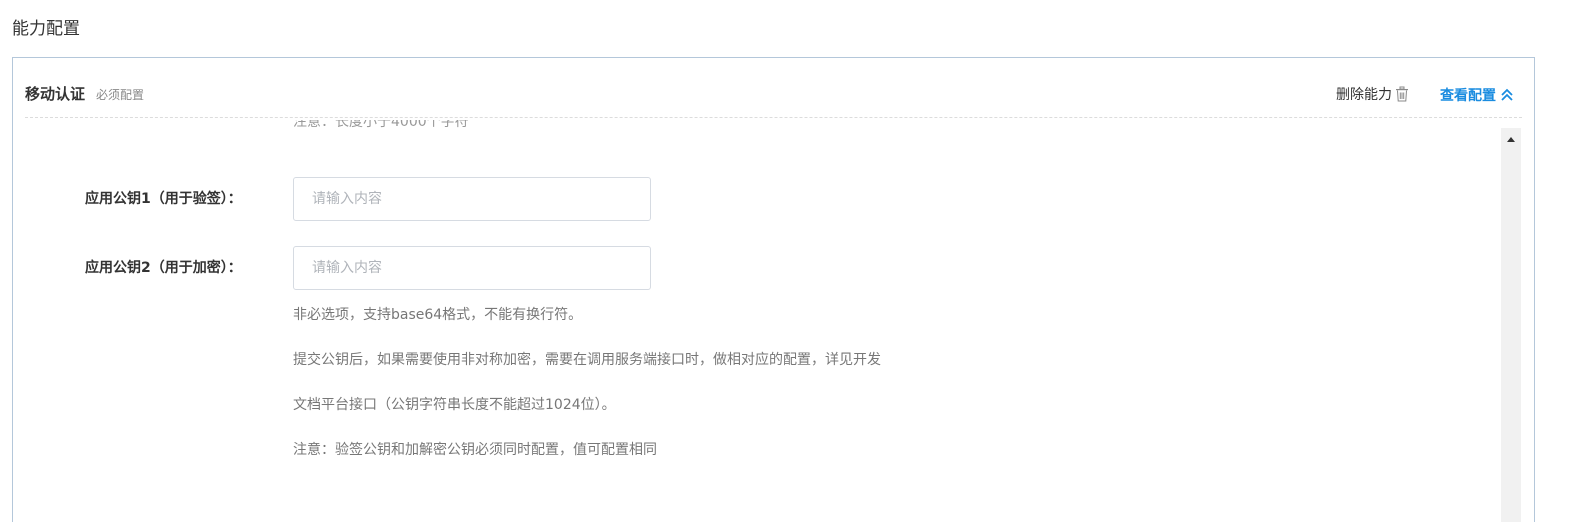  What do you see at coordinates (1468, 96) in the screenshot?
I see `view-config-label: 查看配置` at bounding box center [1468, 96].